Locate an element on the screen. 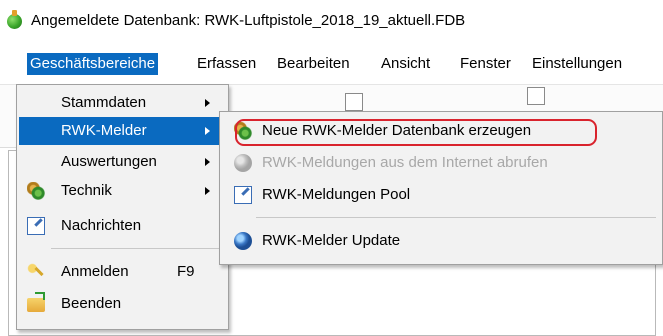 This screenshot has height=336, width=663. menu-item-label: Nachrichten is located at coordinates (101, 225).